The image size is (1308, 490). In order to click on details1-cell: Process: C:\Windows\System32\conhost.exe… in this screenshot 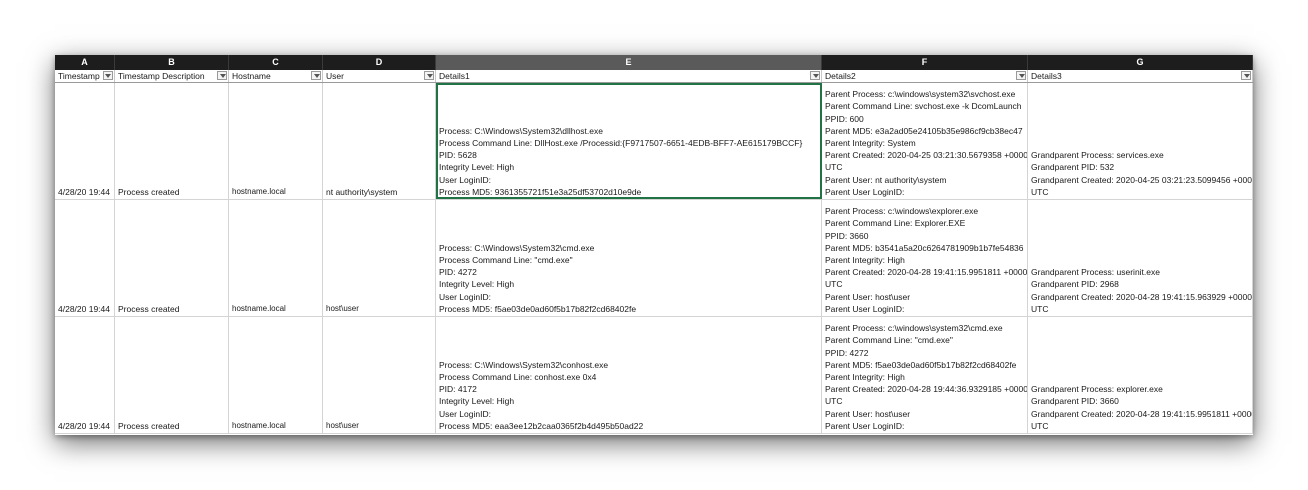, I will do `click(629, 375)`.